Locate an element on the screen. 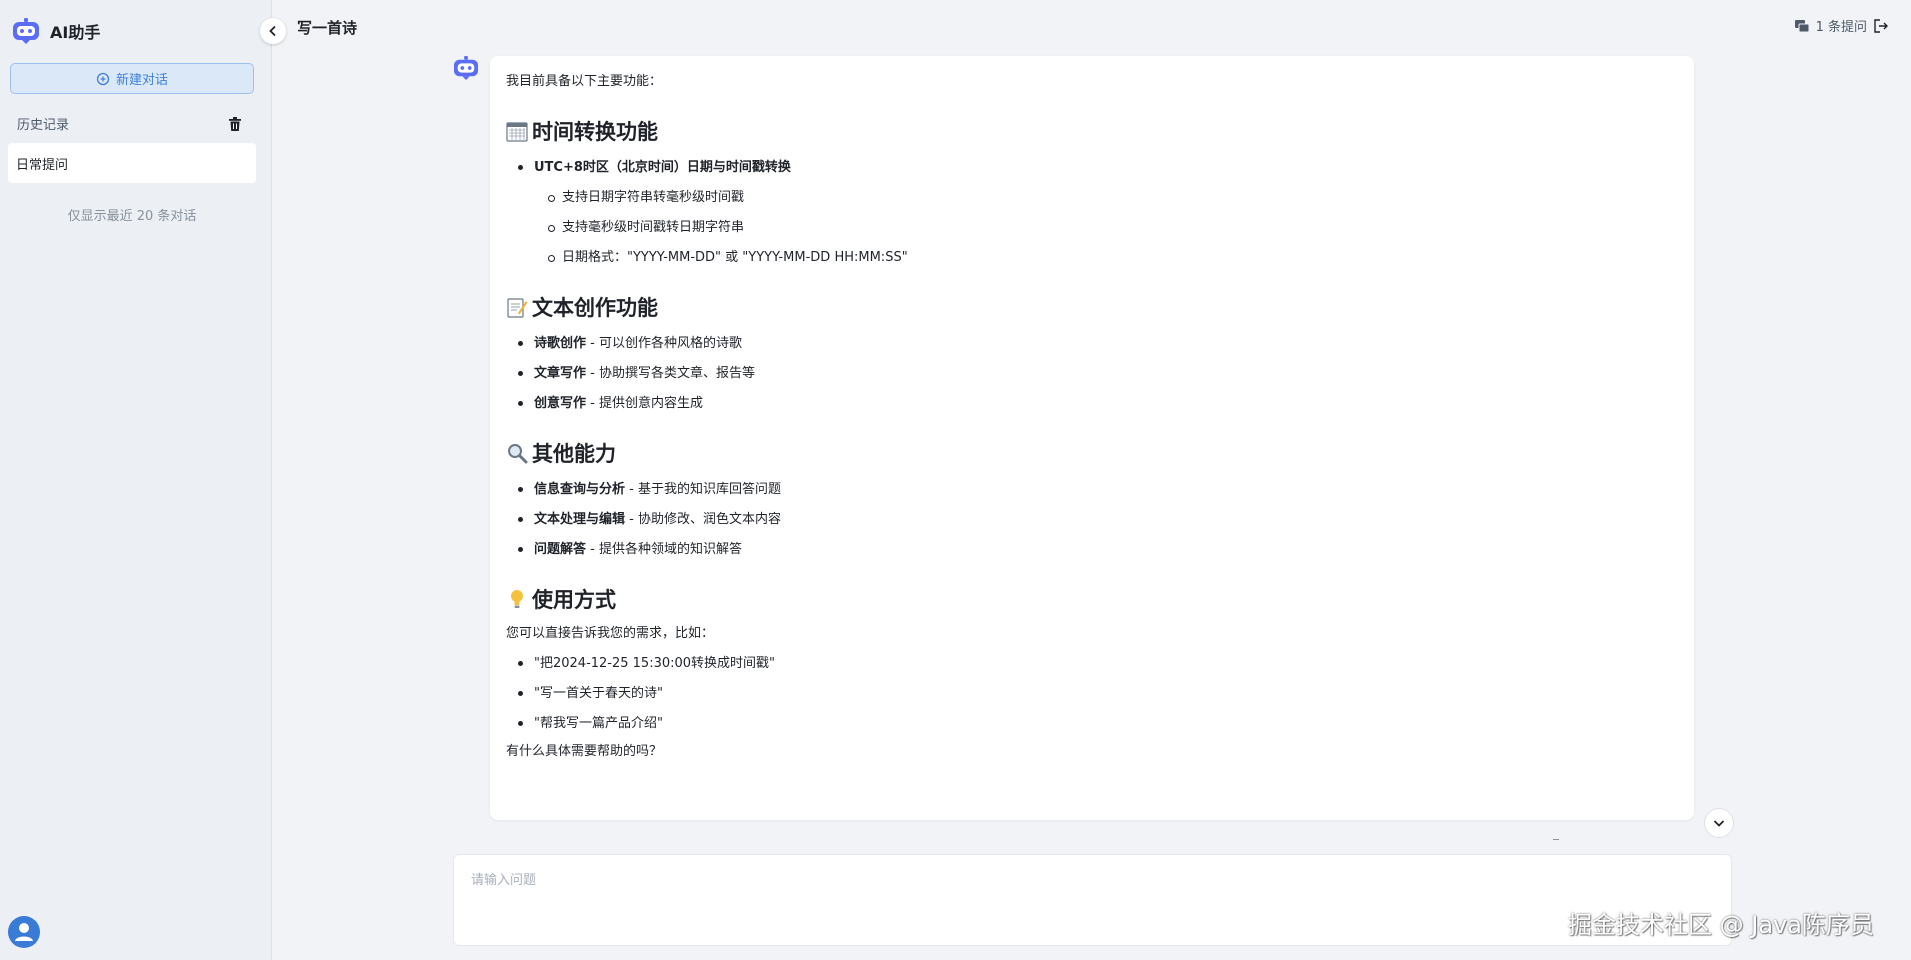 The image size is (1911, 960). list-item: "帮我写一篇产品介绍" is located at coordinates (1097, 724).